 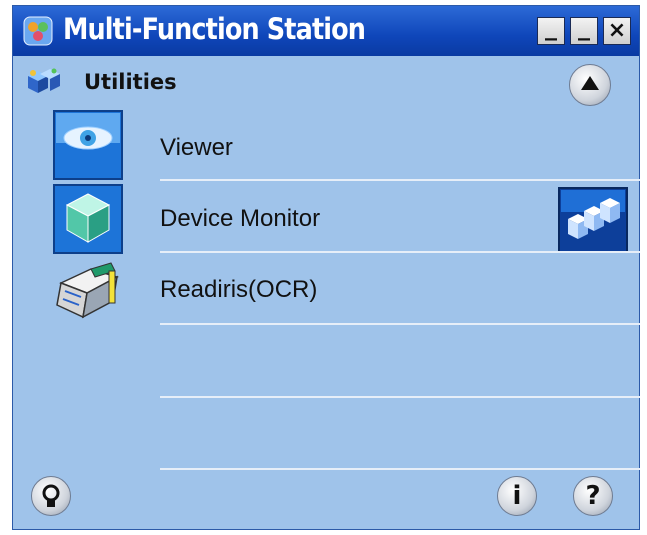 What do you see at coordinates (196, 148) in the screenshot?
I see `item-label-viewer: Viewer` at bounding box center [196, 148].